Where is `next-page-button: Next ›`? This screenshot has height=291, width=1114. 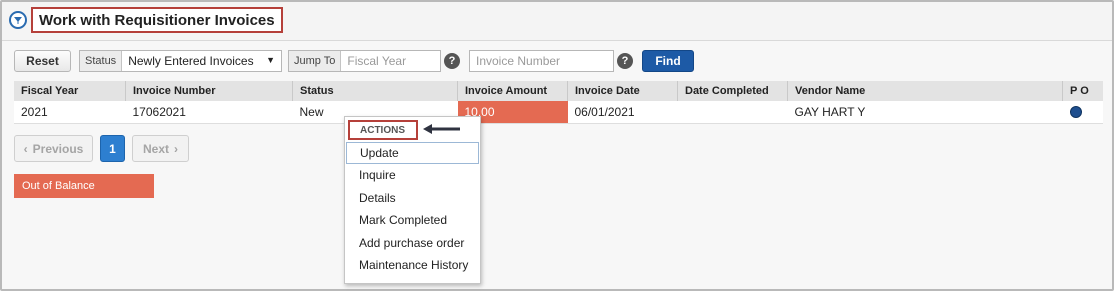 next-page-button: Next › is located at coordinates (160, 148).